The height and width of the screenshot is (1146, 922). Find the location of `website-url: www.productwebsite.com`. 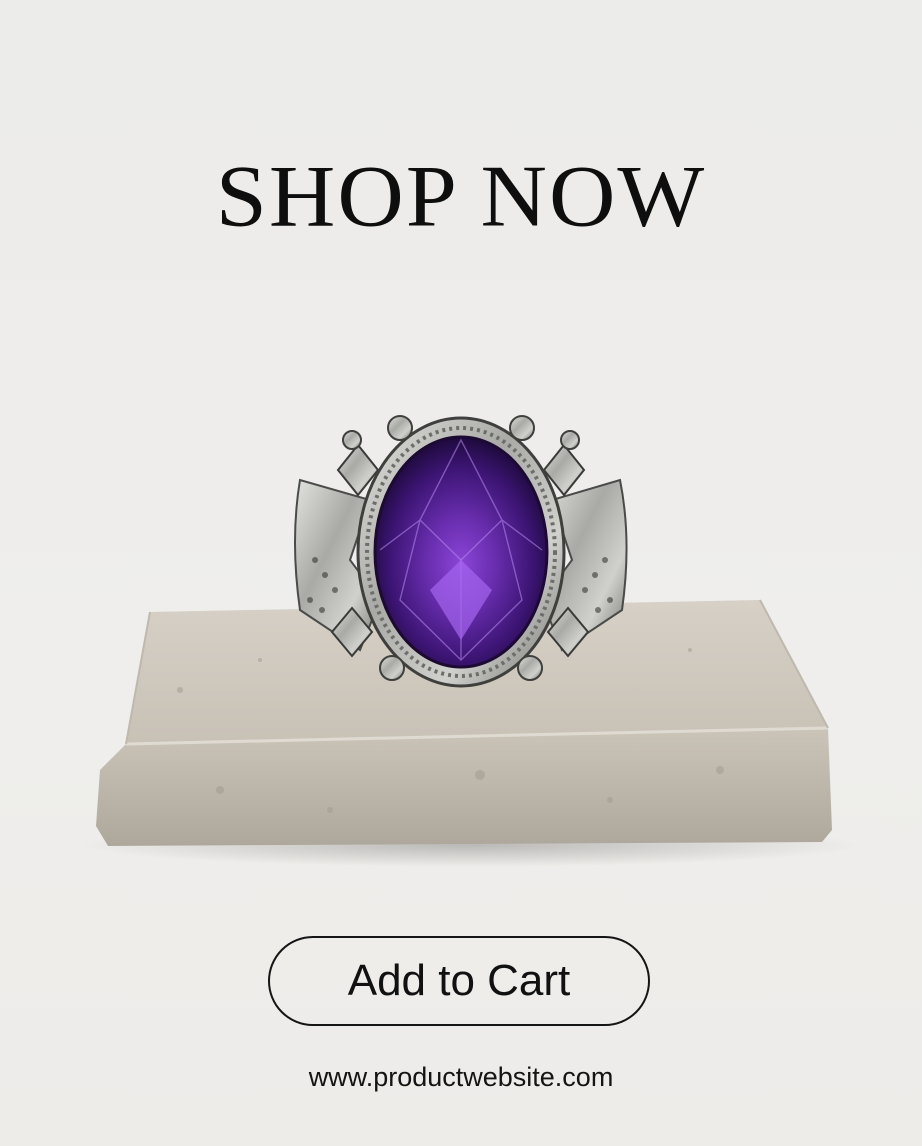

website-url: www.productwebsite.com is located at coordinates (461, 1077).